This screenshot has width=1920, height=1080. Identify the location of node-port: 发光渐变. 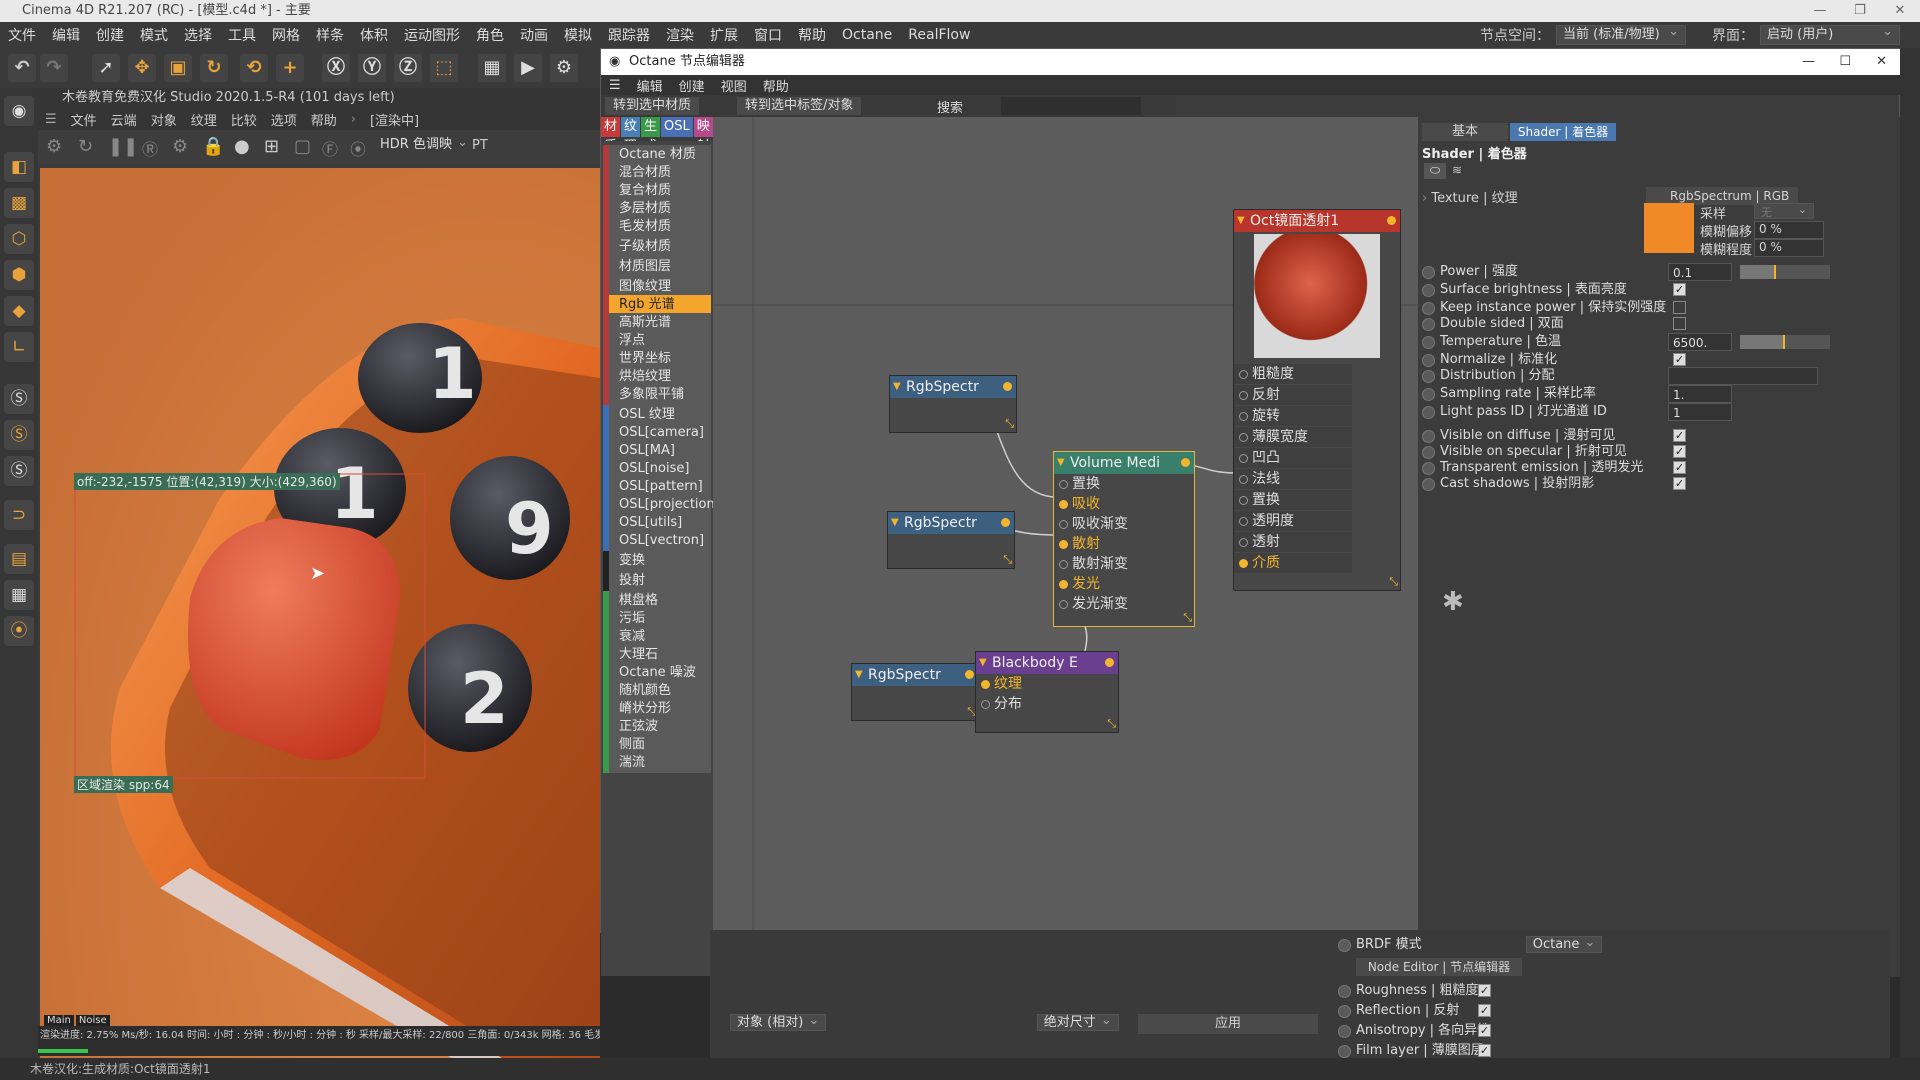
(1124, 604).